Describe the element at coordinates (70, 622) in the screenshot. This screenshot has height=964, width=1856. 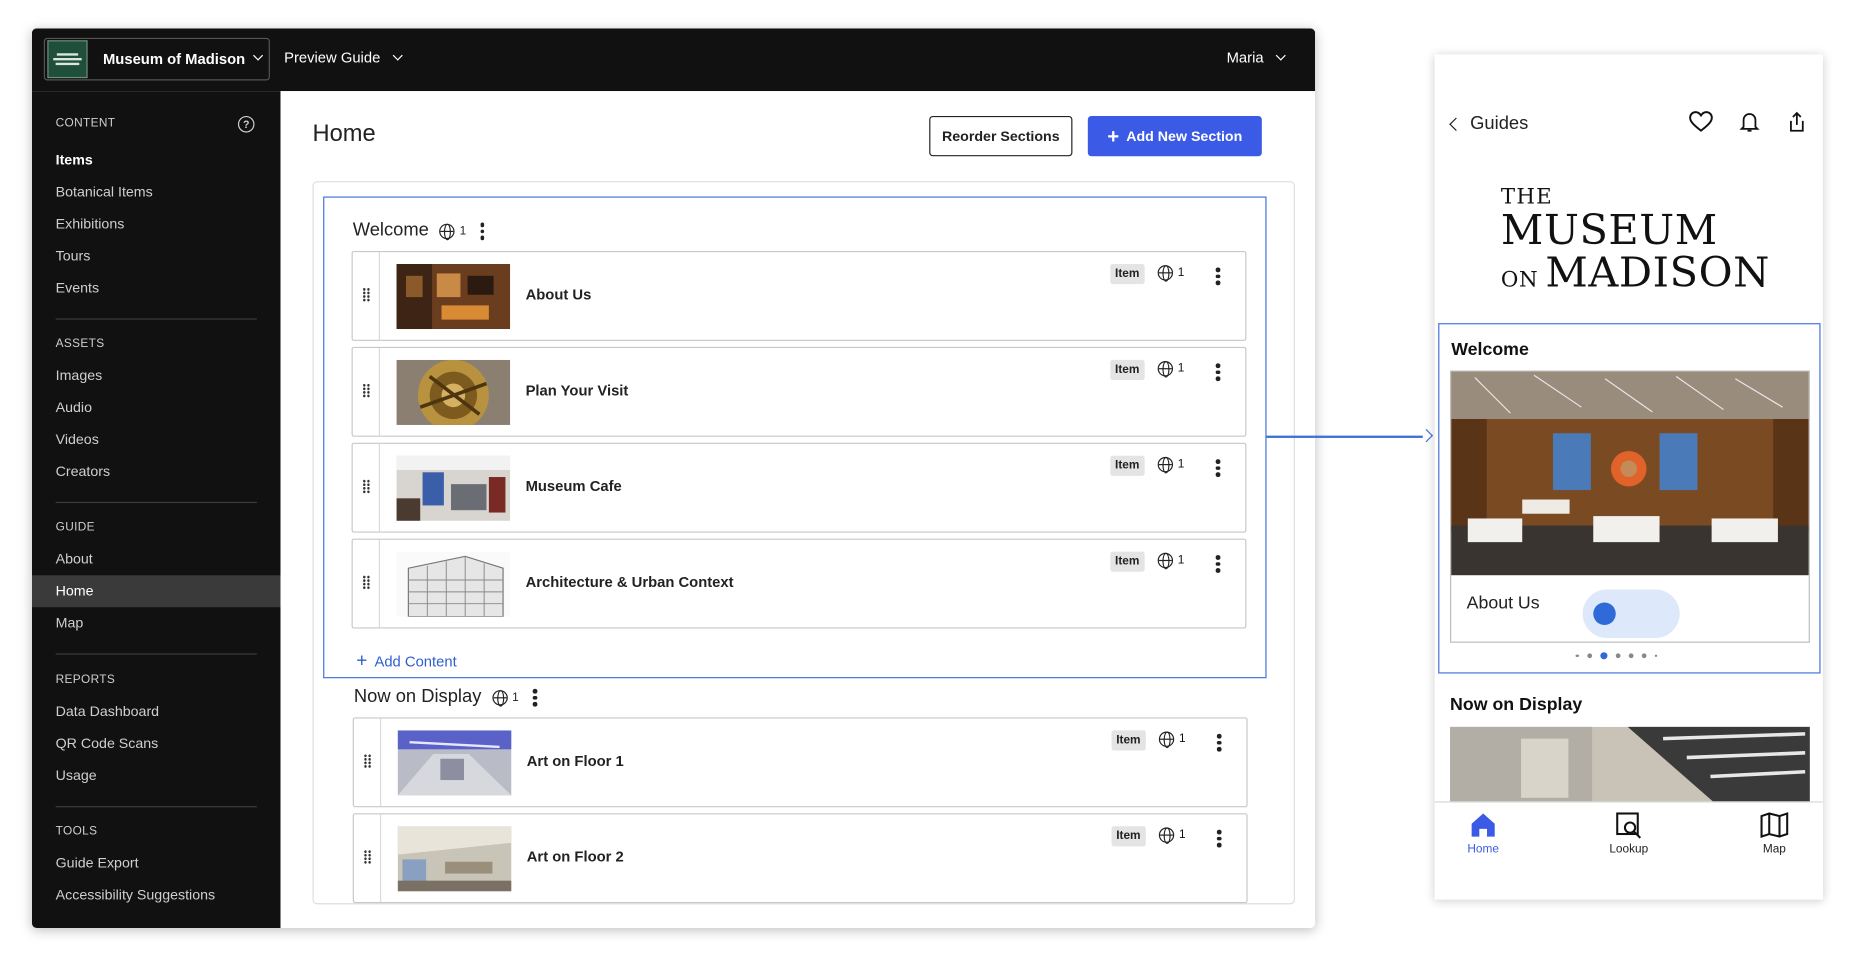
I see `sidebar-item-map: Map` at that location.